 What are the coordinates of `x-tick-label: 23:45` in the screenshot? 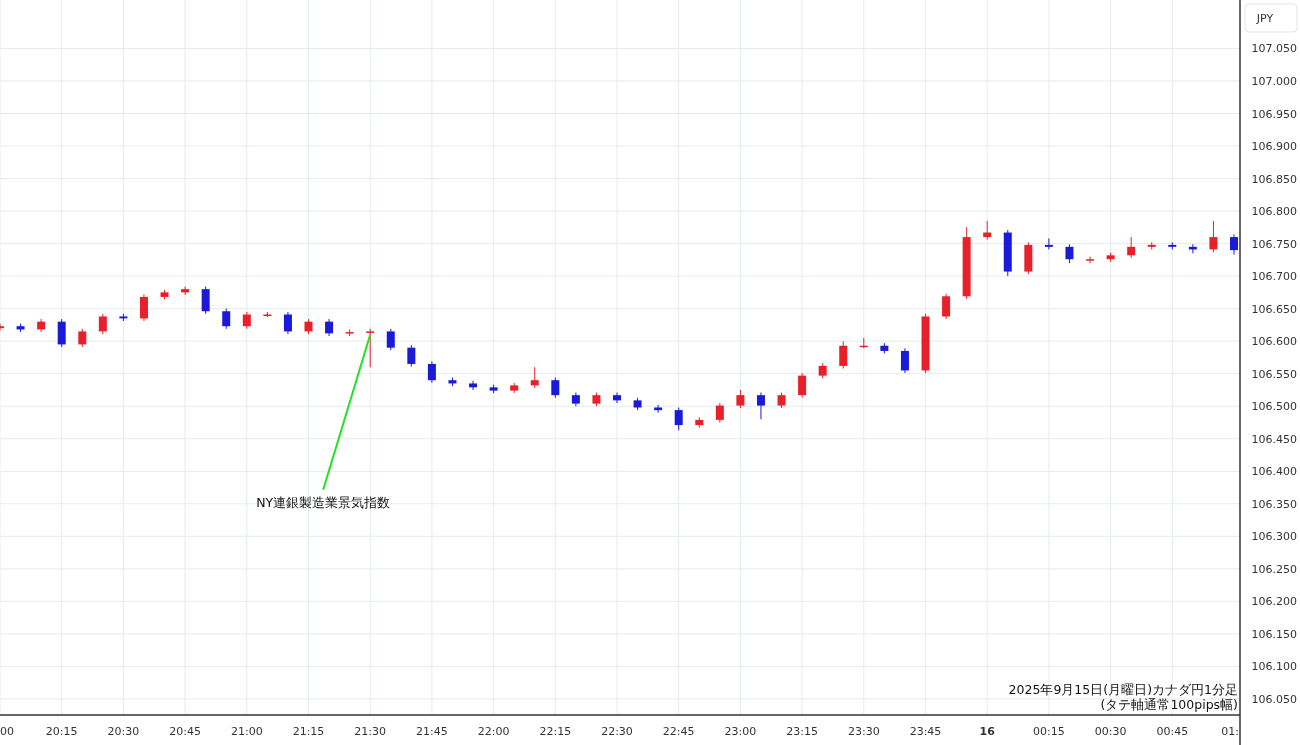 It's located at (925, 731).